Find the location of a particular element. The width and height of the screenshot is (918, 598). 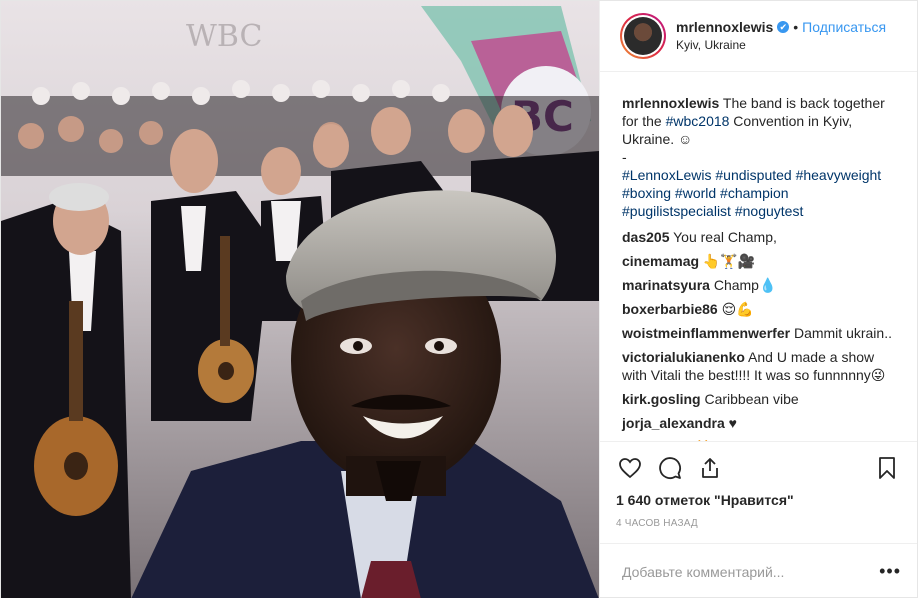

comment-text: 👆🏋🎥 is located at coordinates (727, 261).